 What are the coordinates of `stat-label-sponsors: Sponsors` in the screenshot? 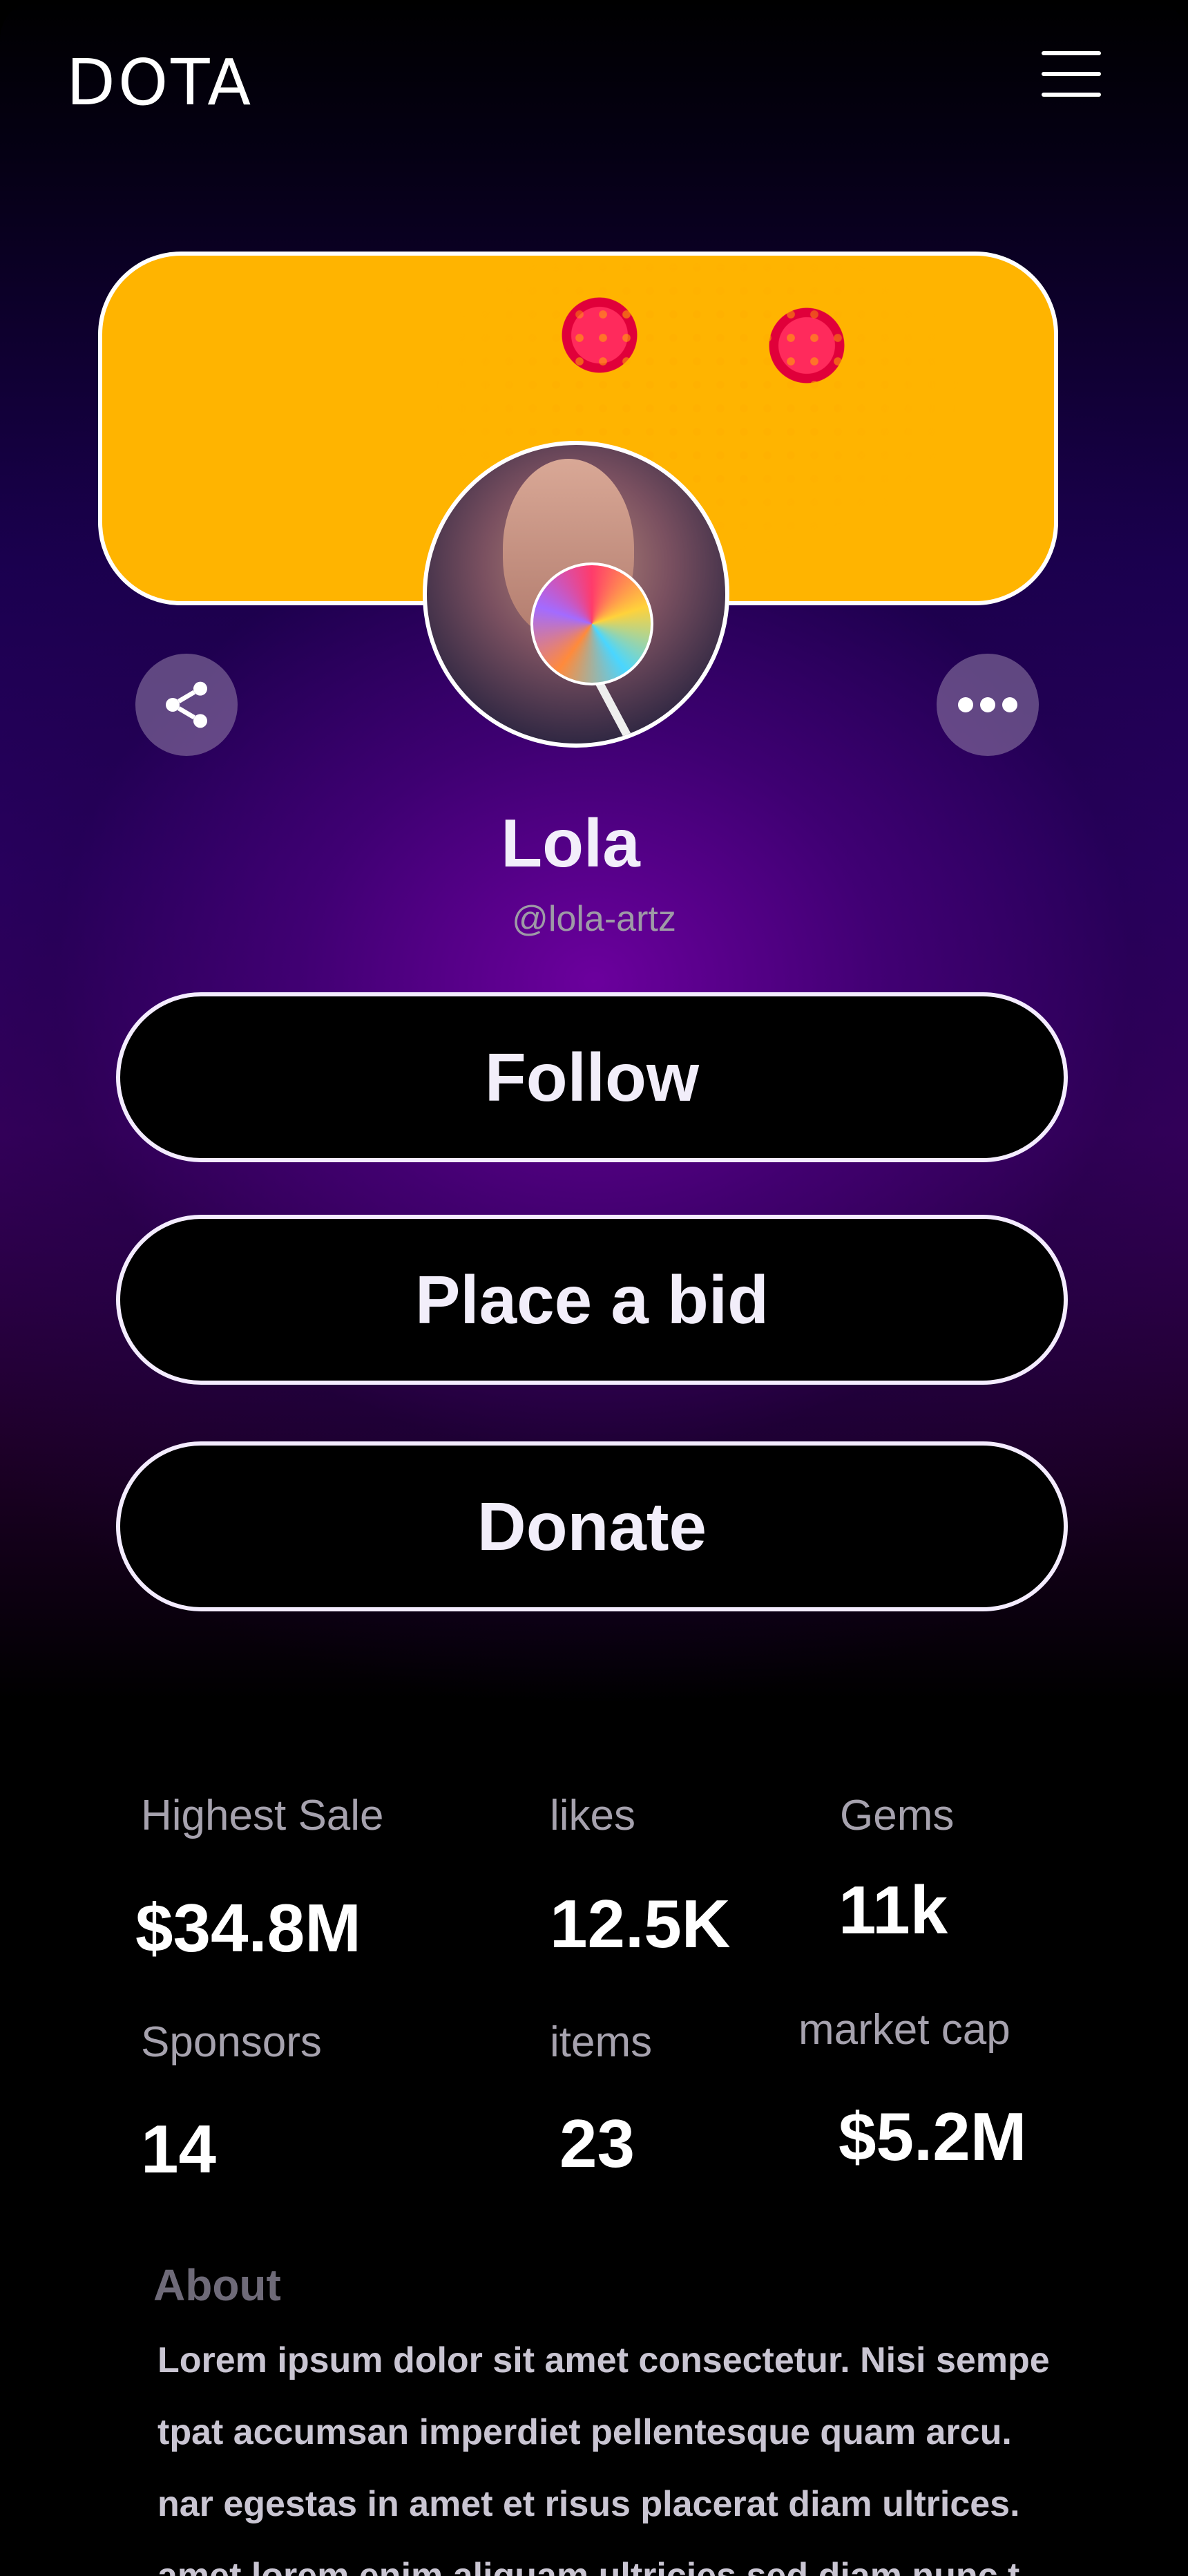 It's located at (231, 2042).